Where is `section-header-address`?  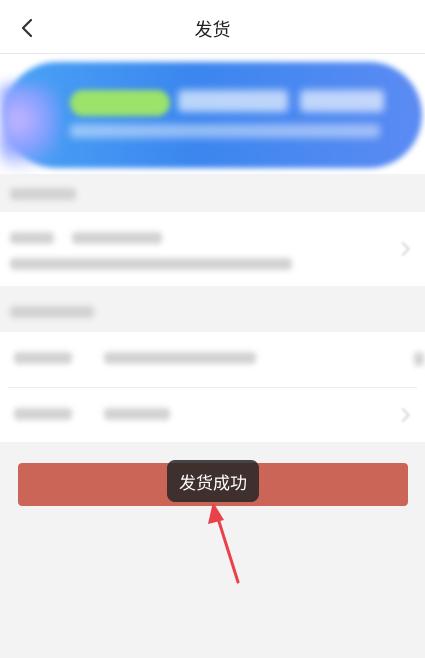 section-header-address is located at coordinates (212, 194).